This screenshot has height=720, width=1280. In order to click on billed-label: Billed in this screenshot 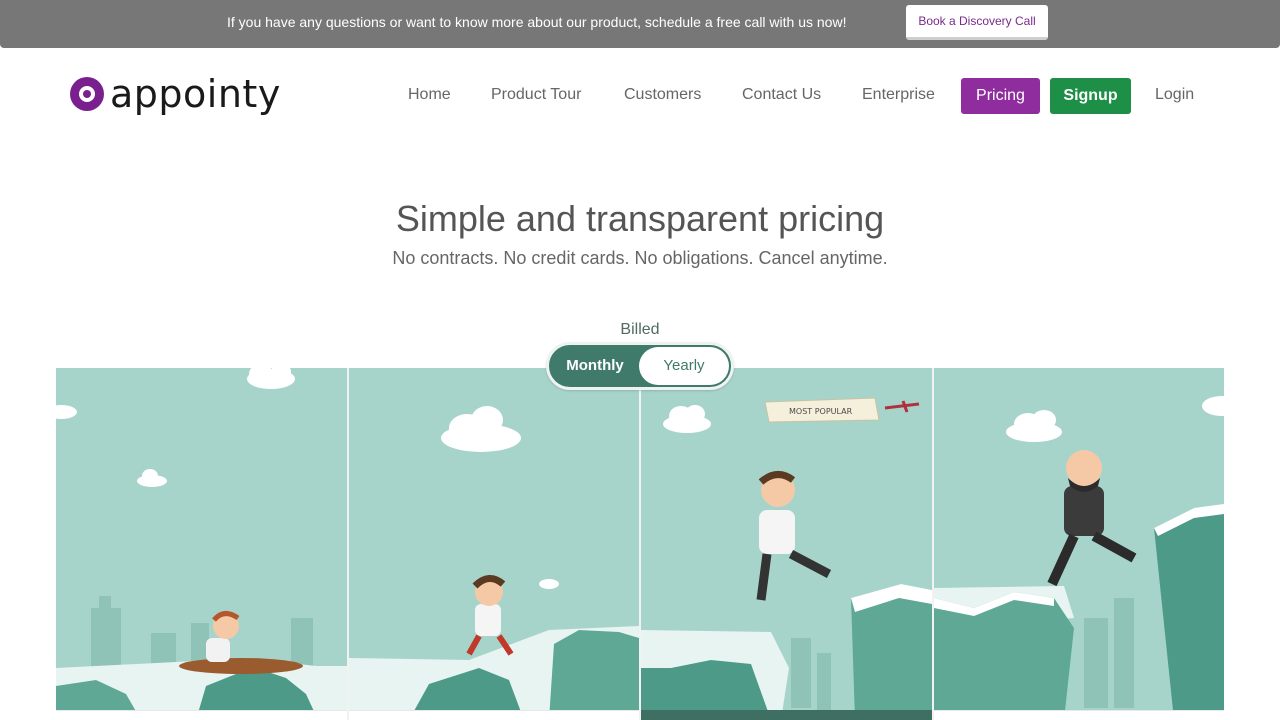, I will do `click(640, 329)`.